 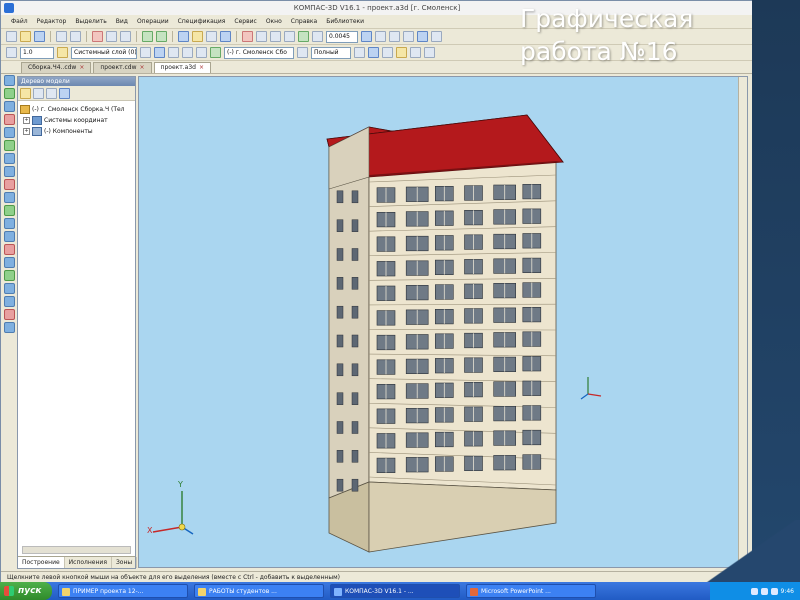 What do you see at coordinates (9, 132) in the screenshot?
I see `extrude-icon` at bounding box center [9, 132].